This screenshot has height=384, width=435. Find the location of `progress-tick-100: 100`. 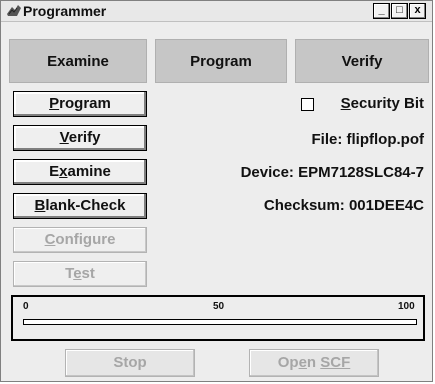

progress-tick-100: 100 is located at coordinates (406, 306).